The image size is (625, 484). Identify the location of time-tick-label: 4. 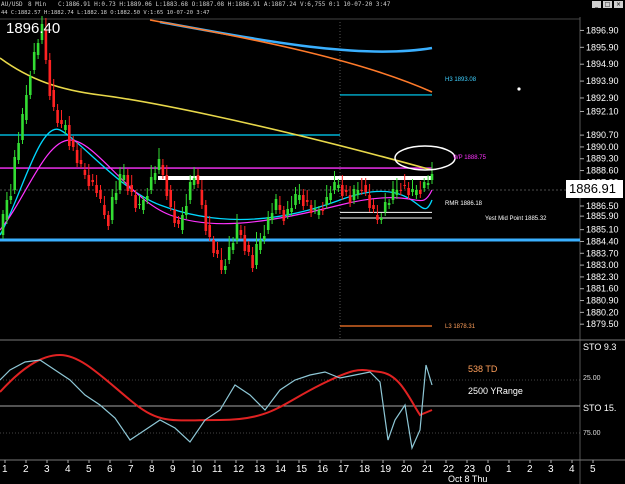
(68, 469).